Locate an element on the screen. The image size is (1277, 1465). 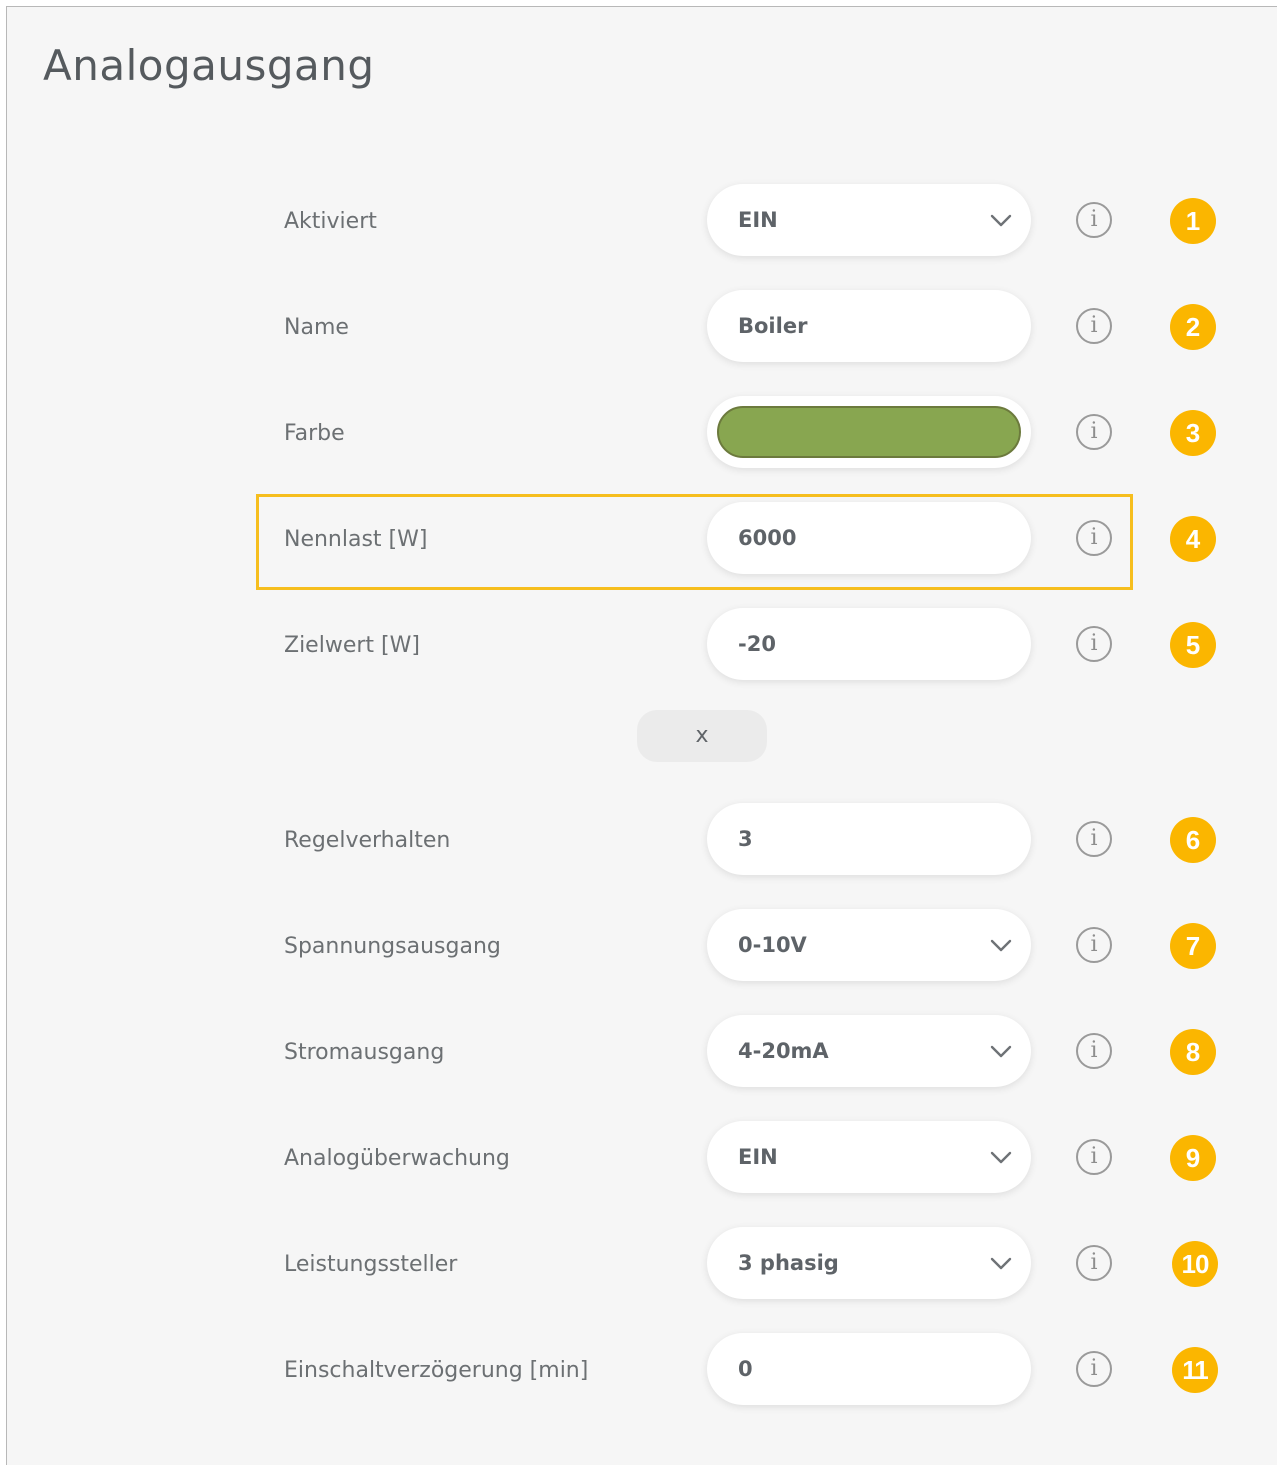
number-badge: 1 is located at coordinates (1193, 221).